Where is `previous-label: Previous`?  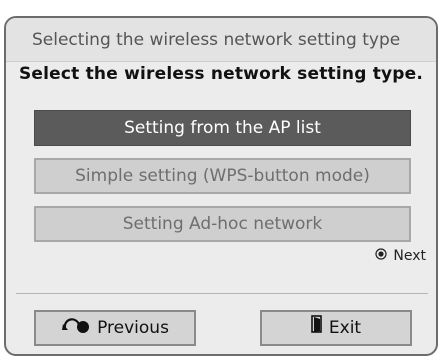 previous-label: Previous is located at coordinates (133, 328).